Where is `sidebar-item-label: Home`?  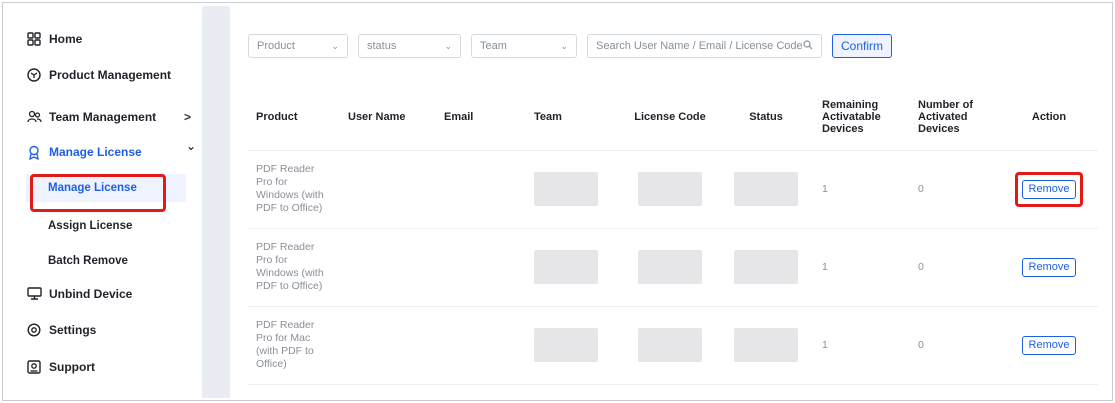 sidebar-item-label: Home is located at coordinates (66, 39).